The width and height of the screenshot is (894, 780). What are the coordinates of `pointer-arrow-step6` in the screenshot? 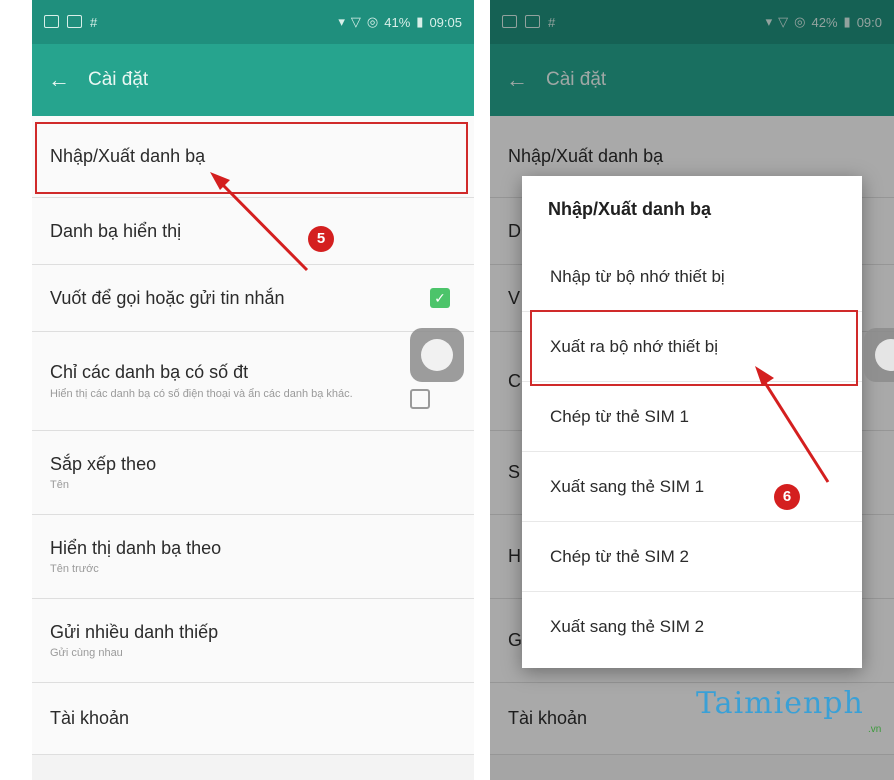 It's located at (792, 424).